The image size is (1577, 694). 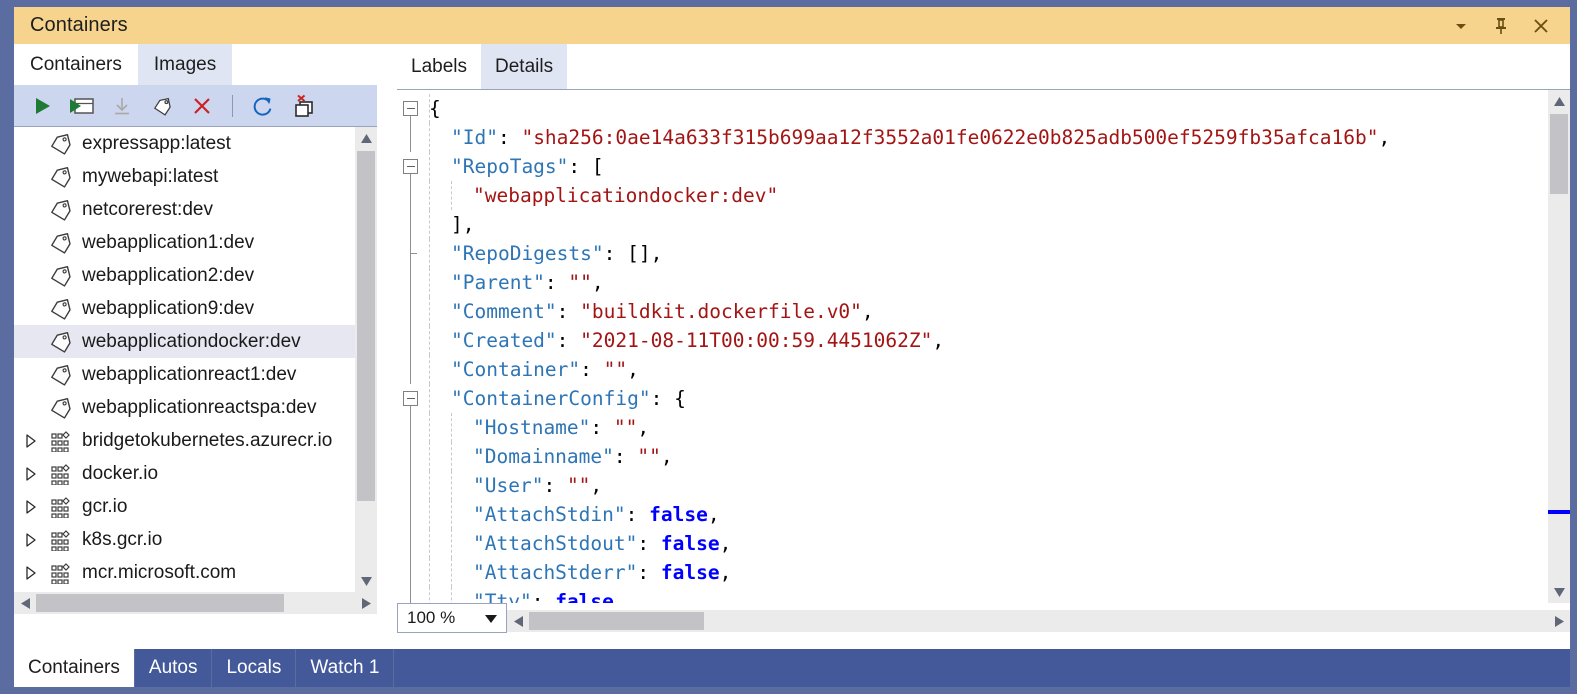 I want to click on bottom-tab-autos: Autos, so click(x=174, y=668).